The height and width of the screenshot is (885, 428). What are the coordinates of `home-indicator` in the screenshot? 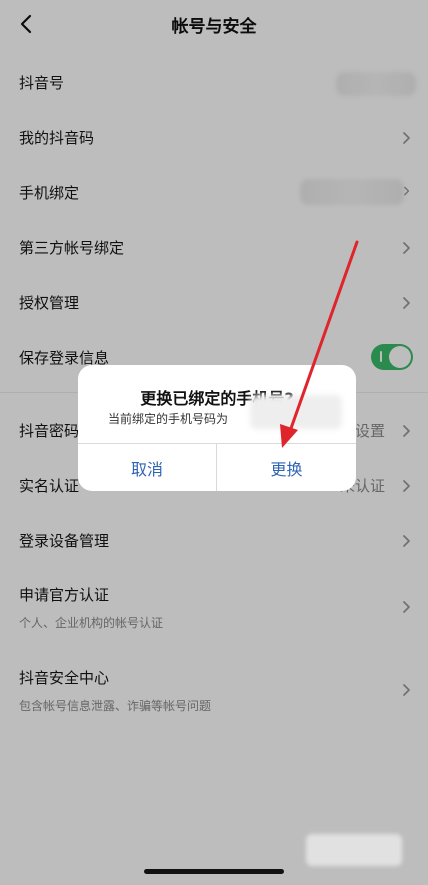 It's located at (214, 871).